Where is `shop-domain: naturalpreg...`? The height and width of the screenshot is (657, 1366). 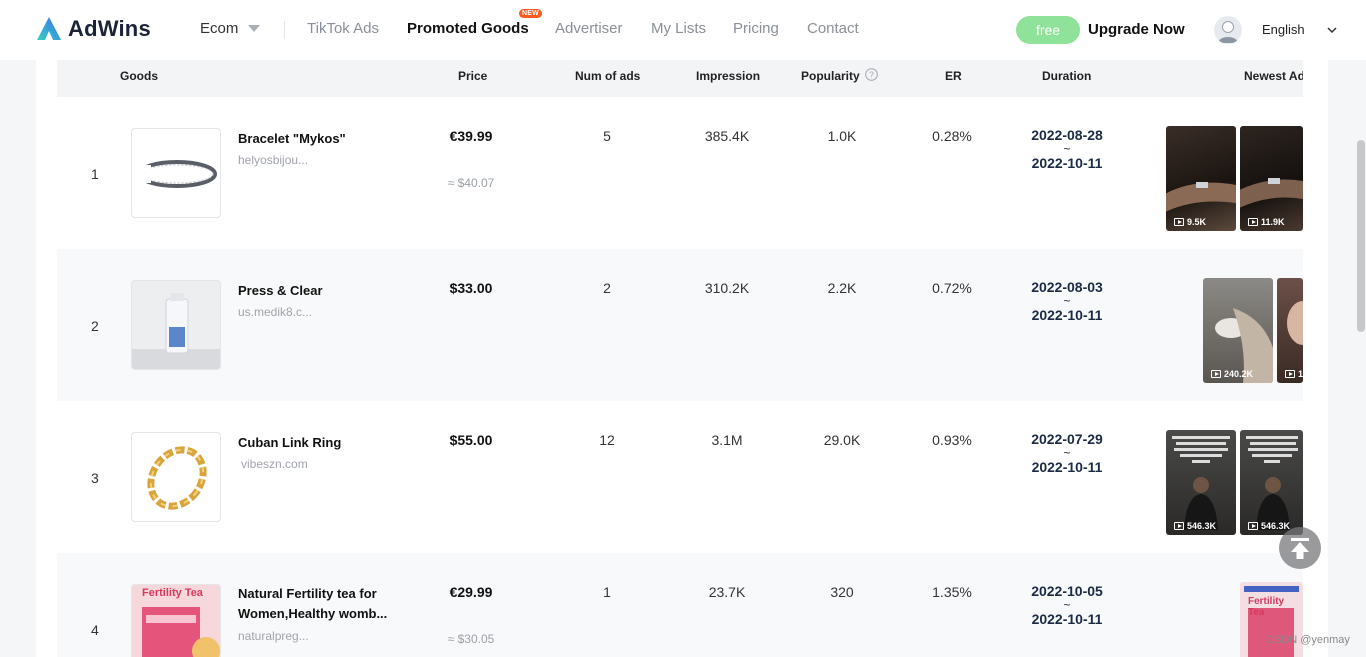 shop-domain: naturalpreg... is located at coordinates (273, 636).